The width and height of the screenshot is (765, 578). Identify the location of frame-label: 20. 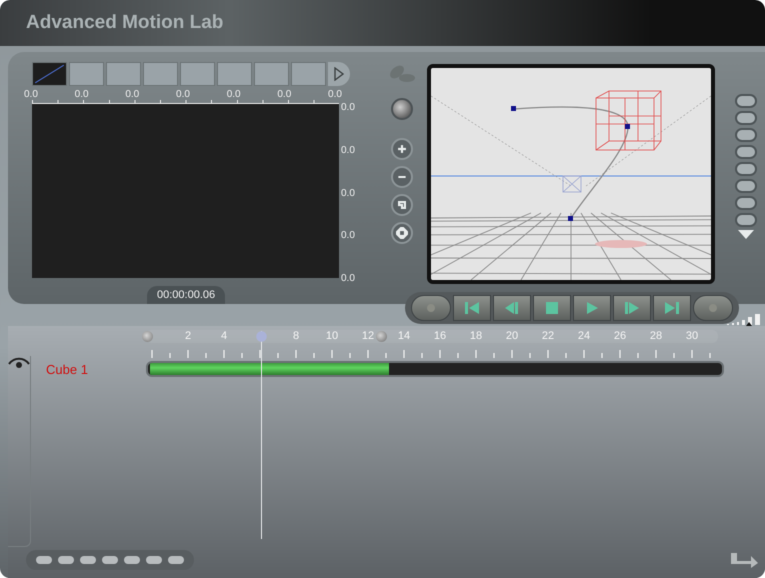
(512, 336).